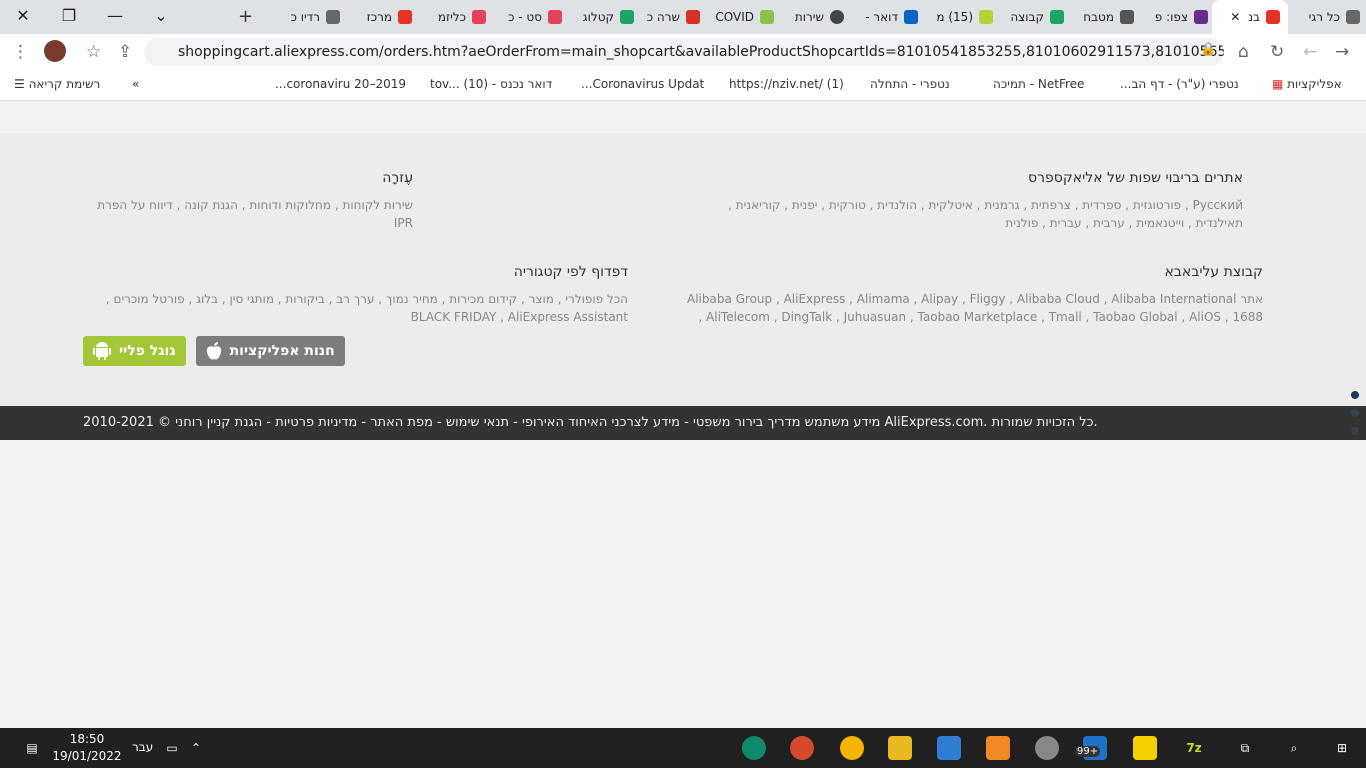 The height and width of the screenshot is (768, 1366). I want to click on close-window-button: ✕, so click(23, 15).